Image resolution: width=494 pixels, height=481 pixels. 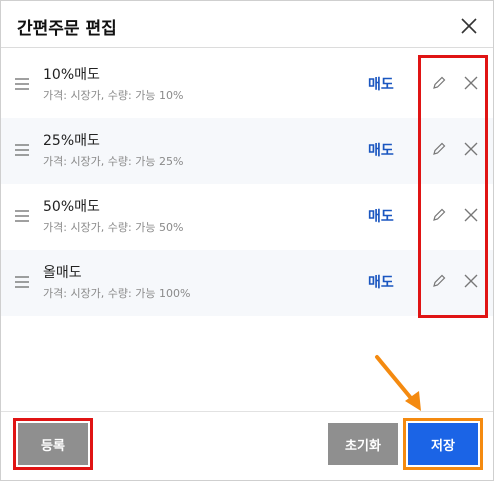 I want to click on arrow-annotation-icon, so click(x=398, y=383).